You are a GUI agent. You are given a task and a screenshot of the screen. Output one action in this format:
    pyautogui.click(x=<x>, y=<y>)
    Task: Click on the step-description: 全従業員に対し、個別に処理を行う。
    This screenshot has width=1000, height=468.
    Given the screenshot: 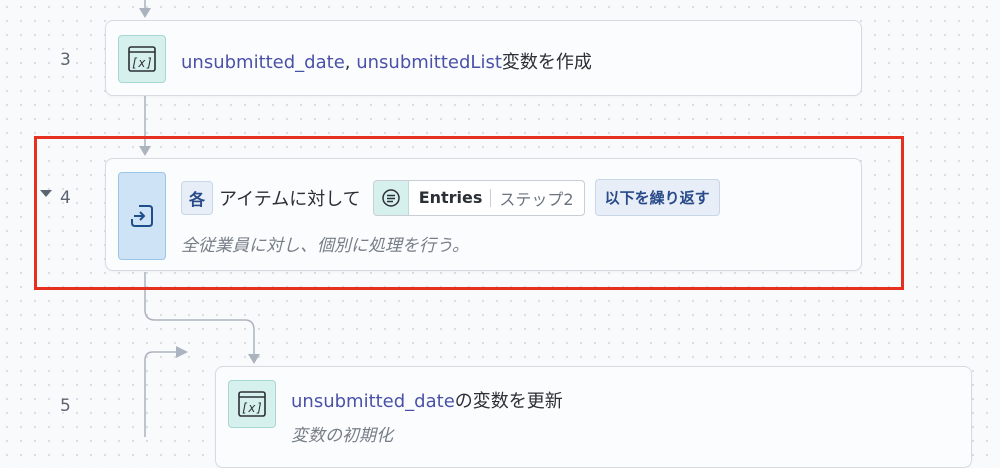 What is the action you would take?
    pyautogui.click(x=325, y=246)
    